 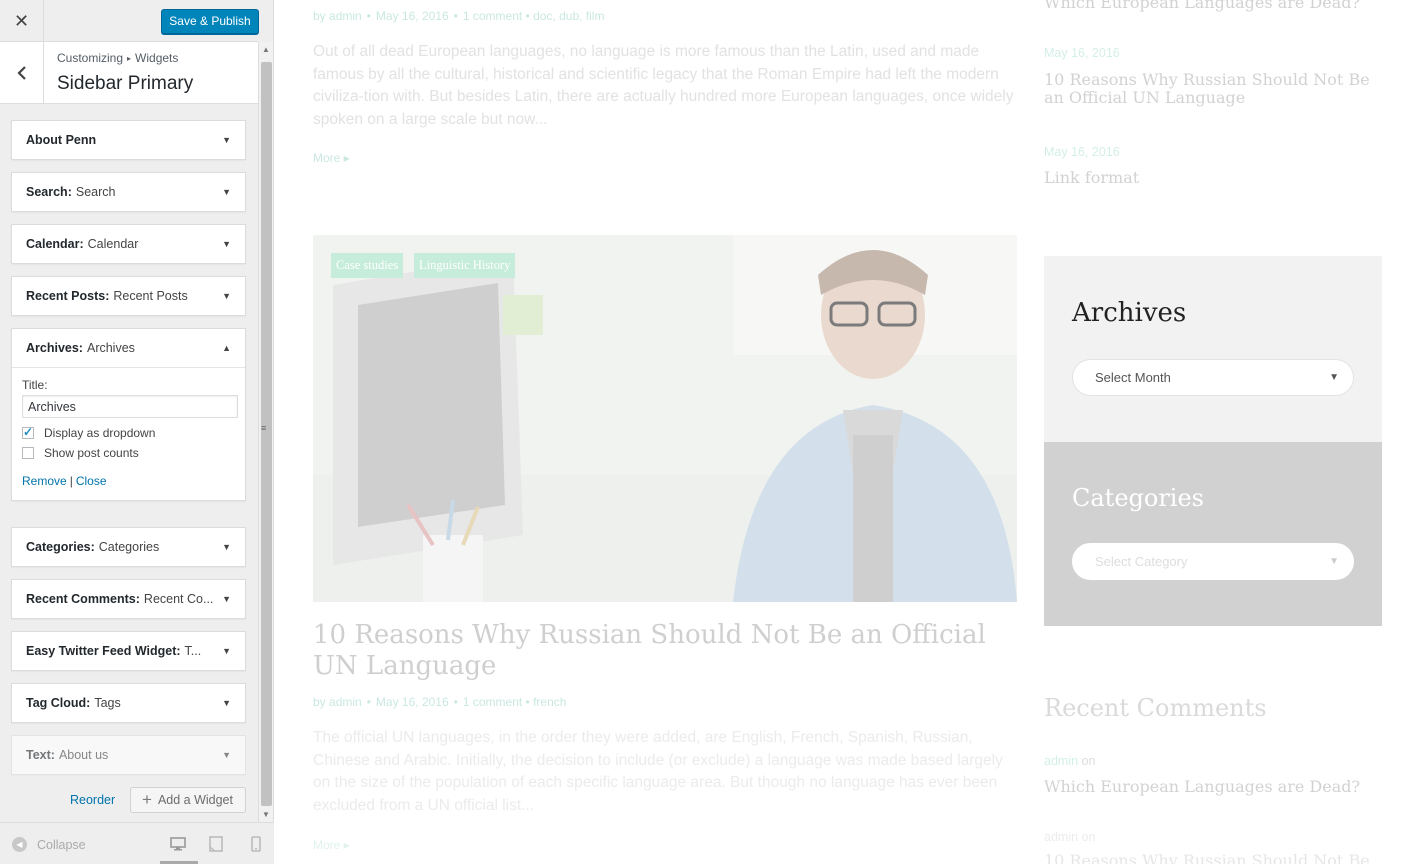 I want to click on reorder-link: Reorder, so click(x=92, y=800).